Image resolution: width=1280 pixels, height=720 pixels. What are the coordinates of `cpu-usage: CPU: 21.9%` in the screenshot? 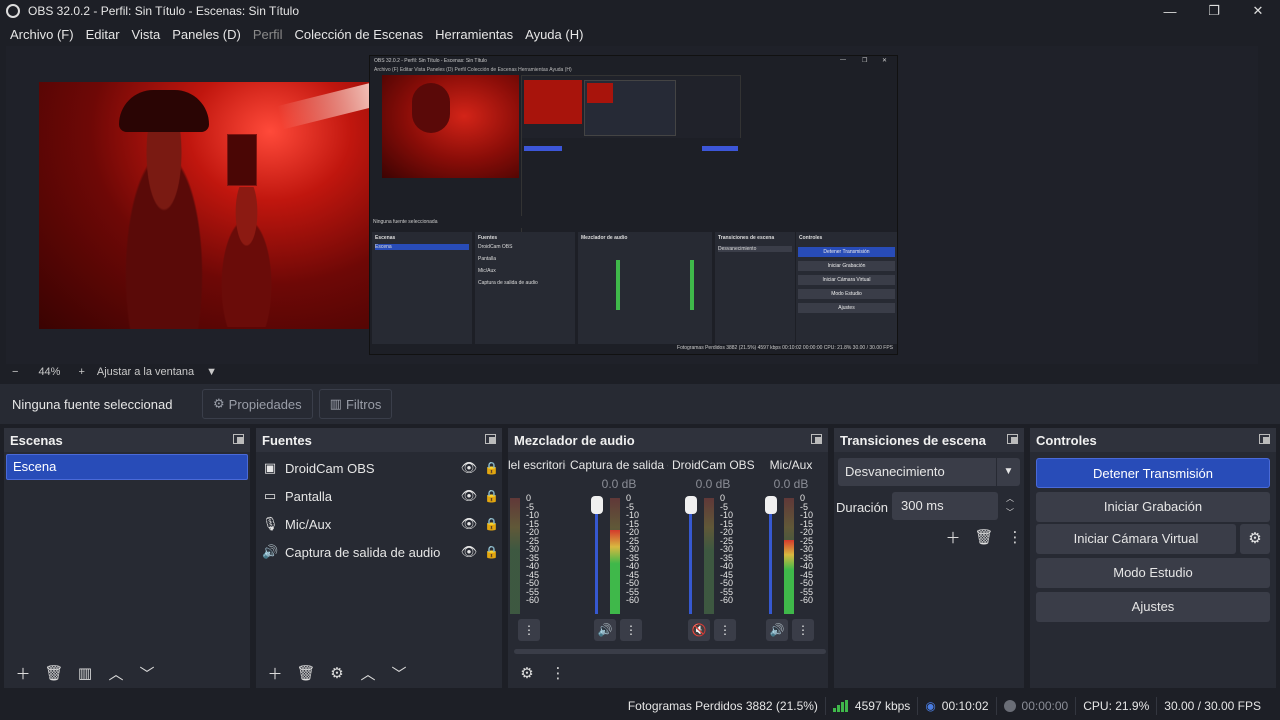 It's located at (1115, 706).